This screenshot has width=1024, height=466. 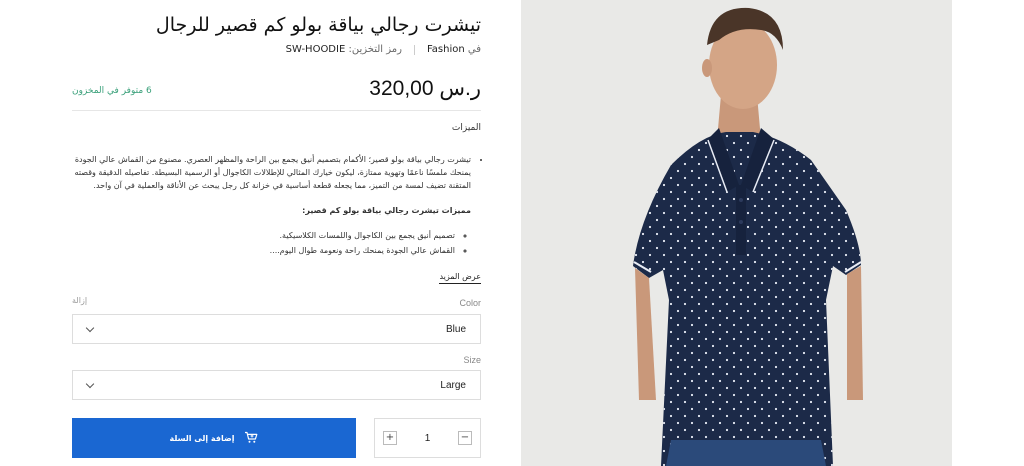 I want to click on features-subheading: مميزات تيشرت رجالي بياقة بولو كم قصير:, so click(x=386, y=210).